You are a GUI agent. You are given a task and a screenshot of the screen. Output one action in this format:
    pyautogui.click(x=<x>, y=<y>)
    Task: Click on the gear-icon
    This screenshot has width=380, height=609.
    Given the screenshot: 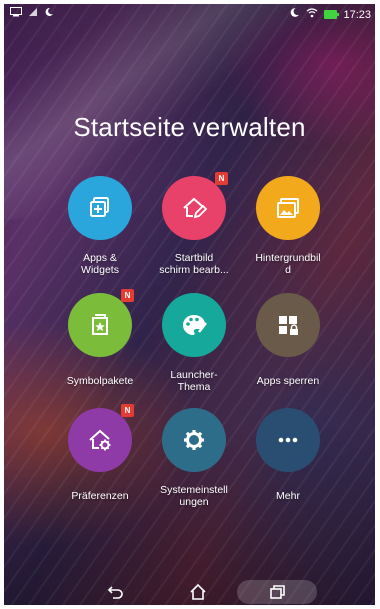 What is the action you would take?
    pyautogui.click(x=194, y=440)
    